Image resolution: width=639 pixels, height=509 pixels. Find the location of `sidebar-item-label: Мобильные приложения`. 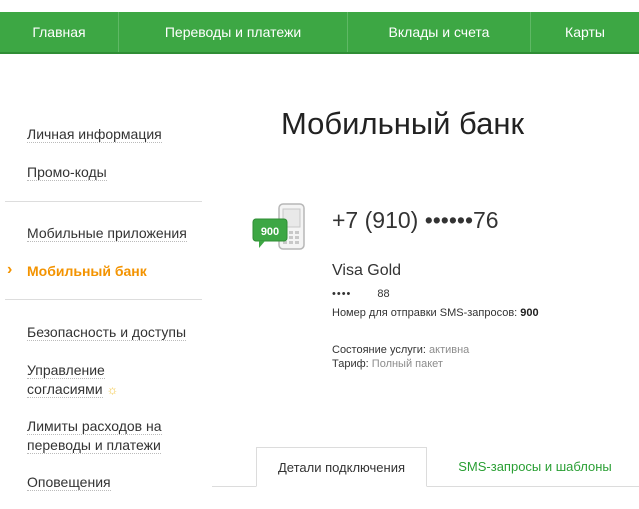

sidebar-item-label: Мобильные приложения is located at coordinates (107, 233).